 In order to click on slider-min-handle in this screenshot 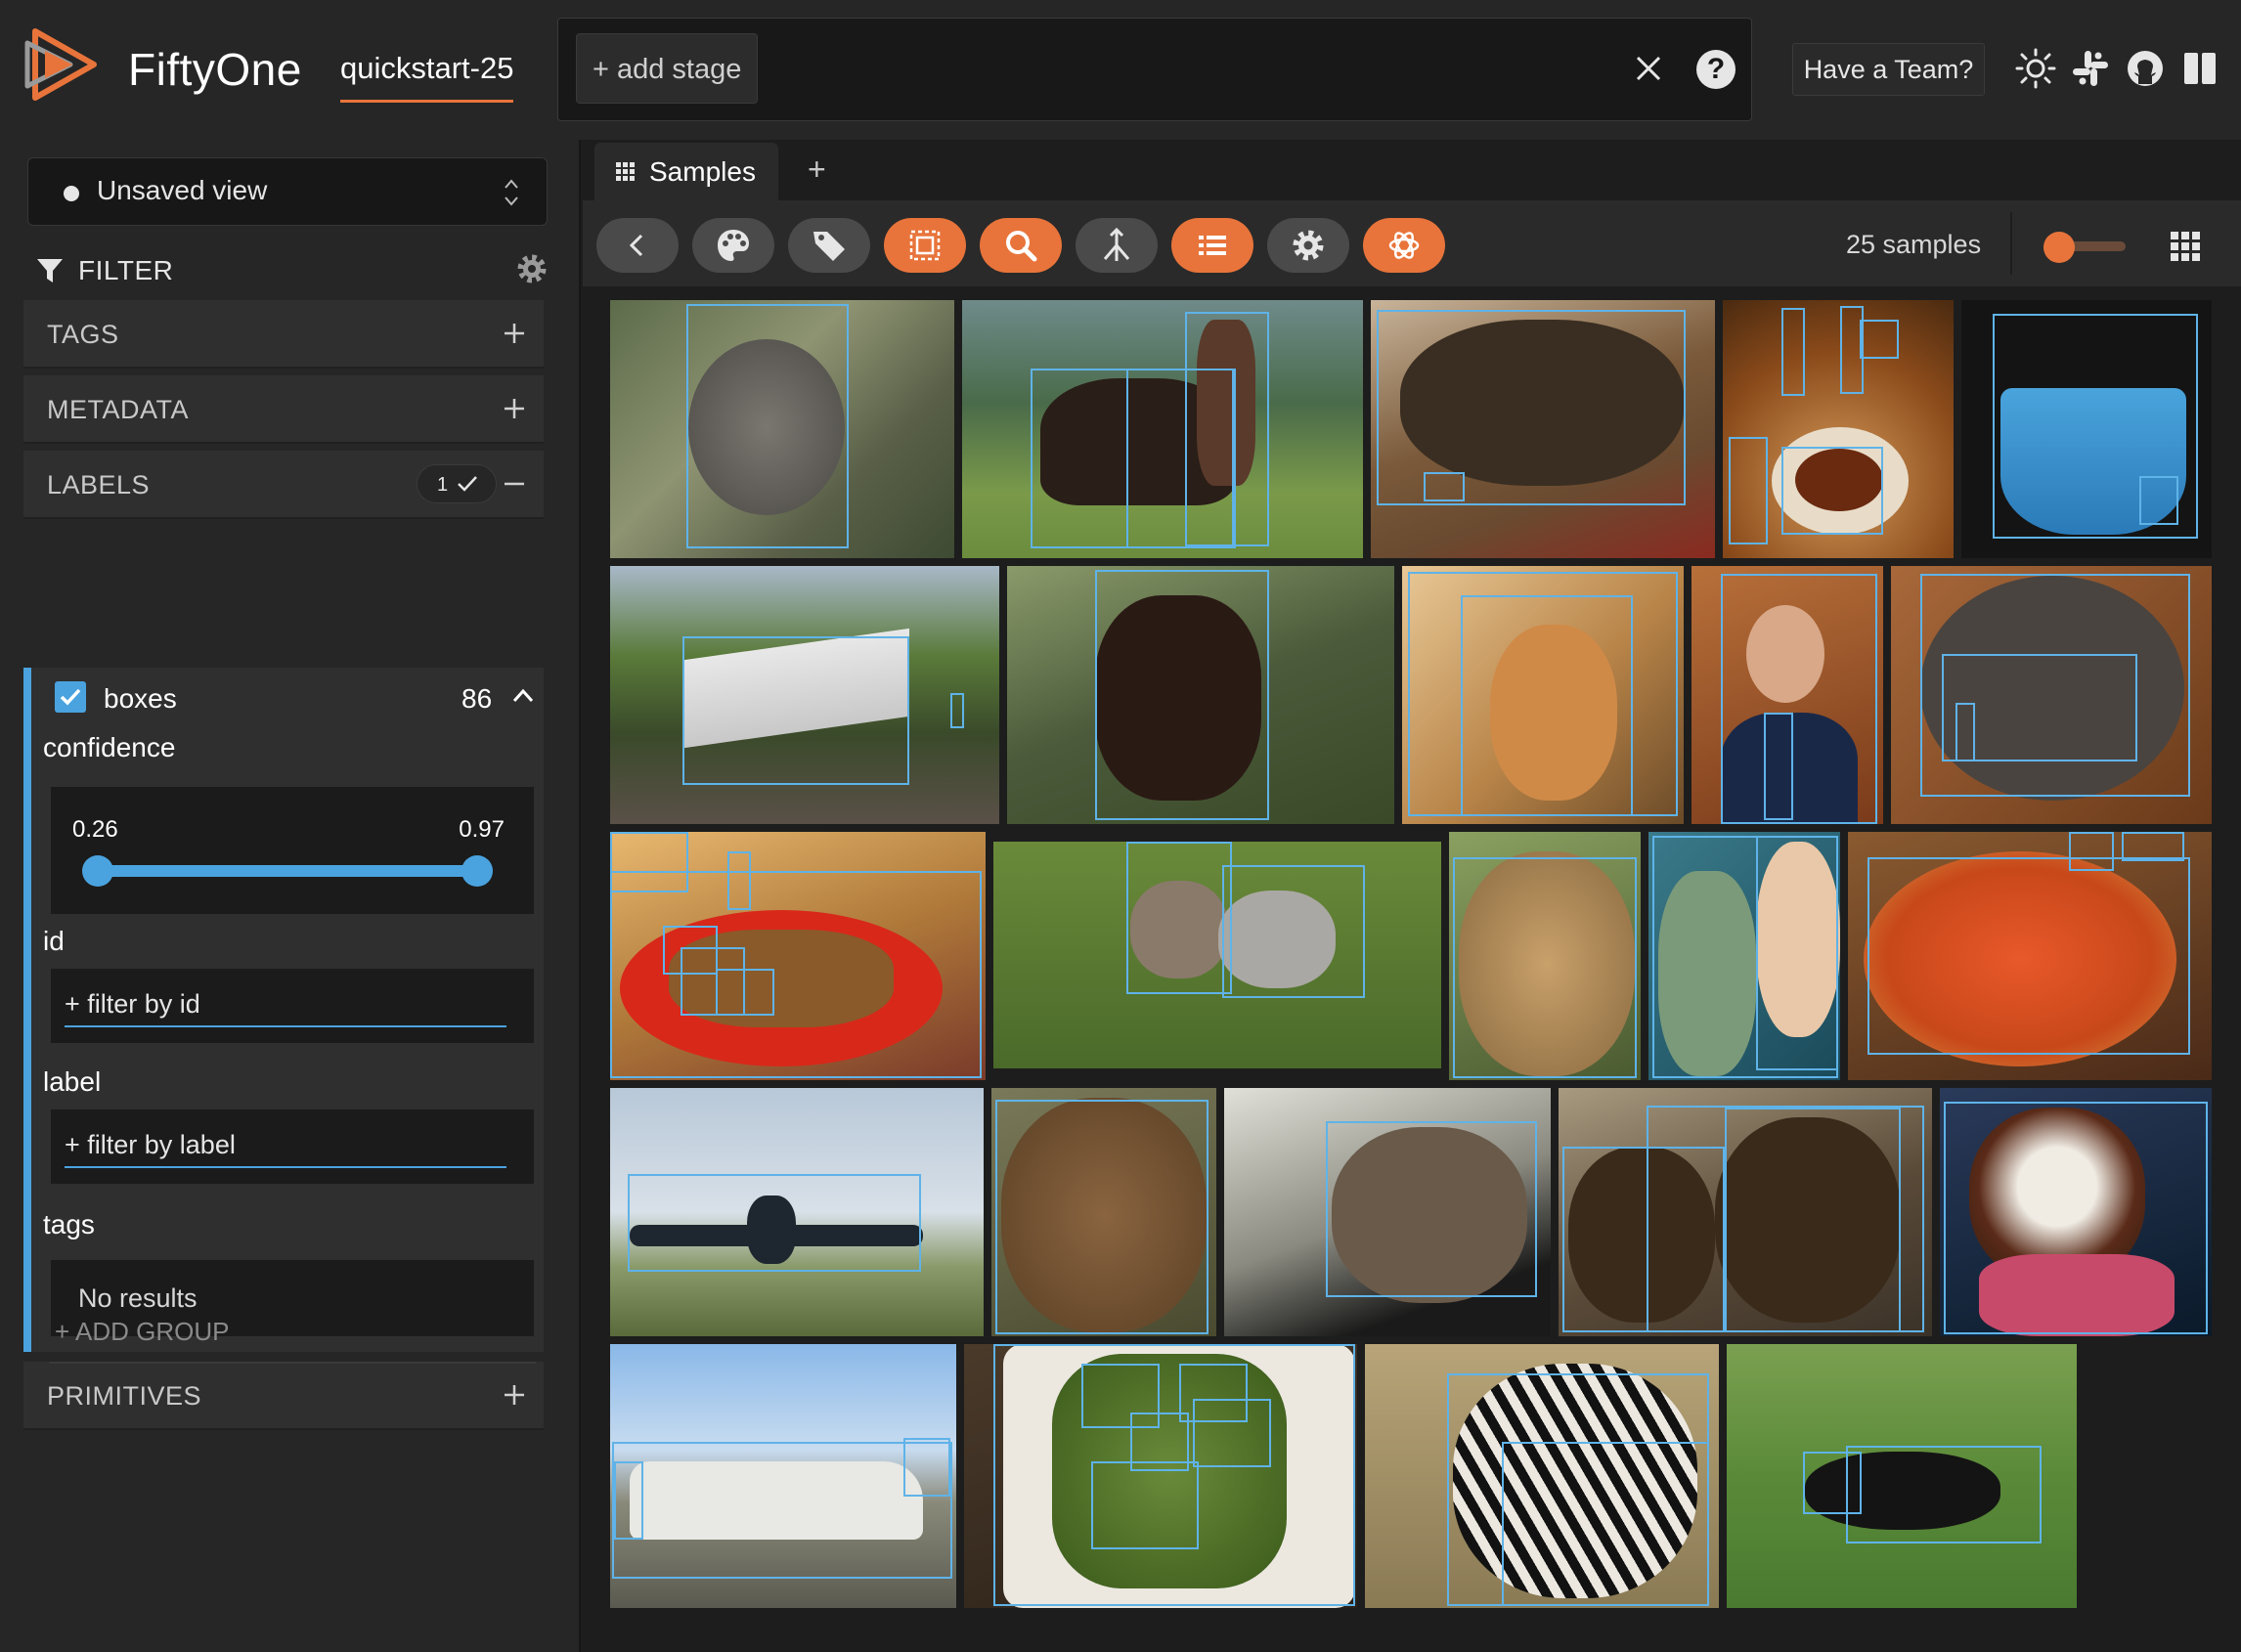, I will do `click(97, 871)`.